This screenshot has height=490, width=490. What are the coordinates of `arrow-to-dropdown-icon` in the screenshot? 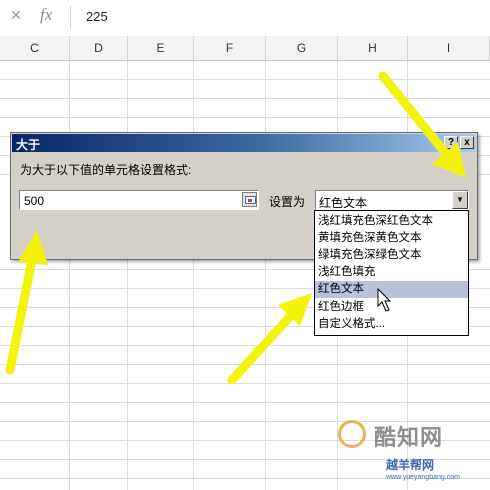 It's located at (422, 124).